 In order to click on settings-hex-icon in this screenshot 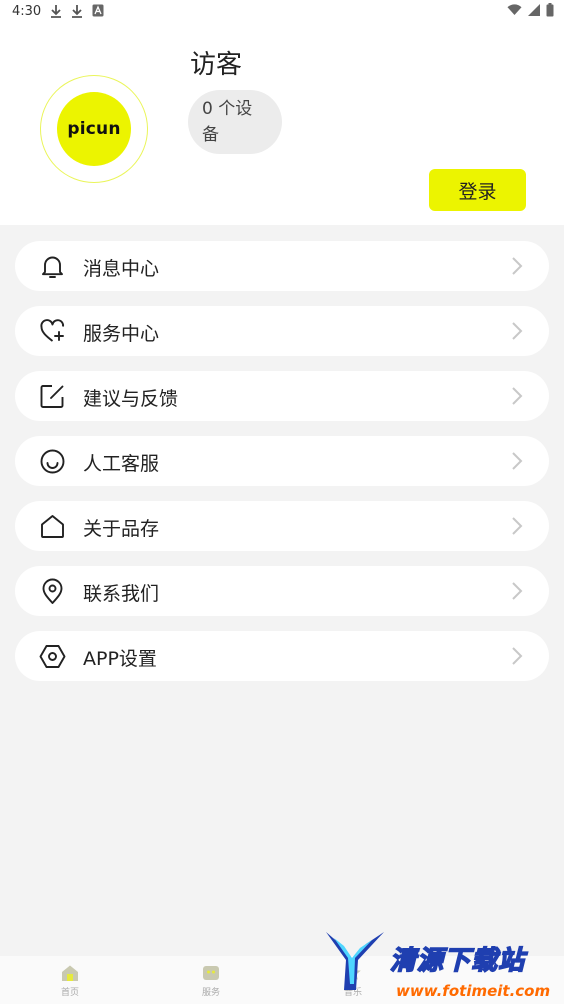, I will do `click(52, 656)`.